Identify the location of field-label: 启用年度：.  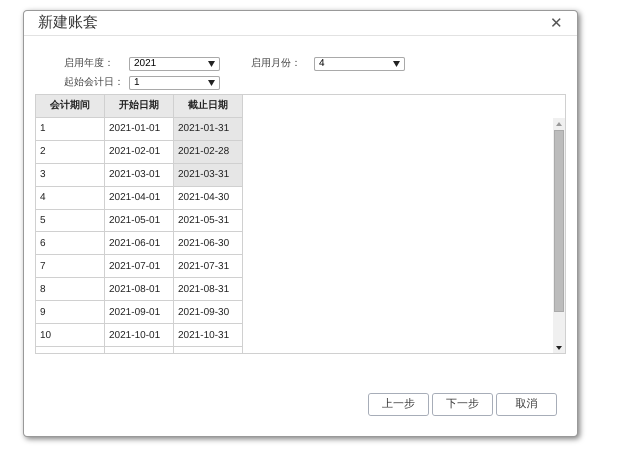
(89, 63).